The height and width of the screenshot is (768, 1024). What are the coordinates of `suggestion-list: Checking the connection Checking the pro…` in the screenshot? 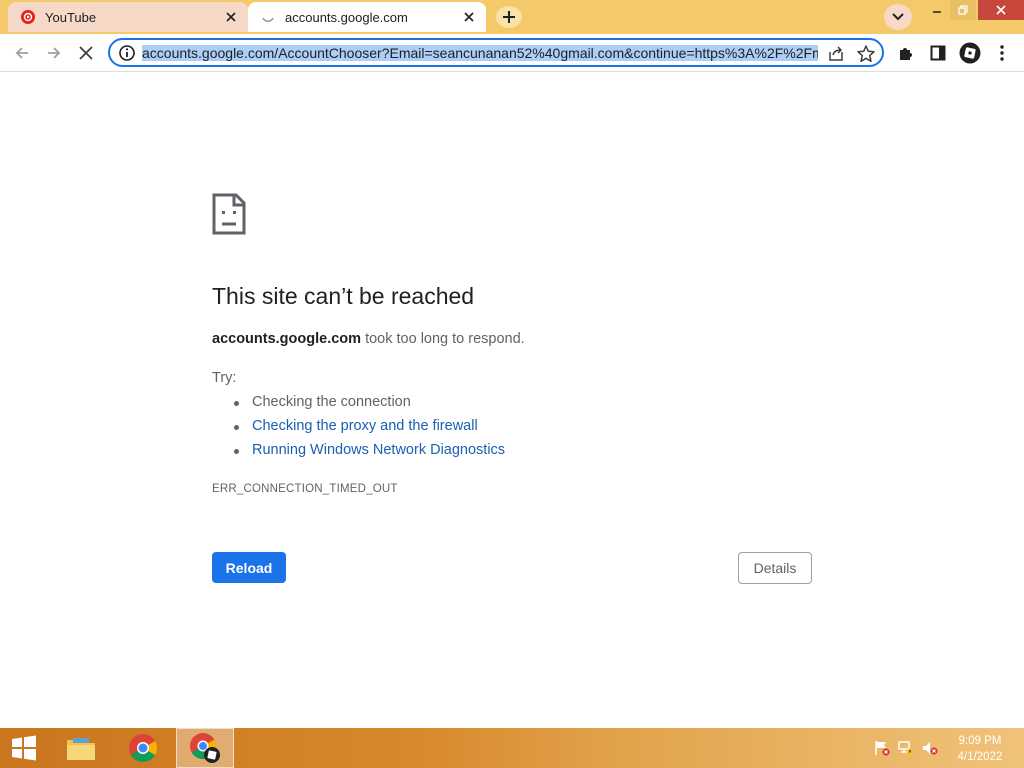 It's located at (358, 429).